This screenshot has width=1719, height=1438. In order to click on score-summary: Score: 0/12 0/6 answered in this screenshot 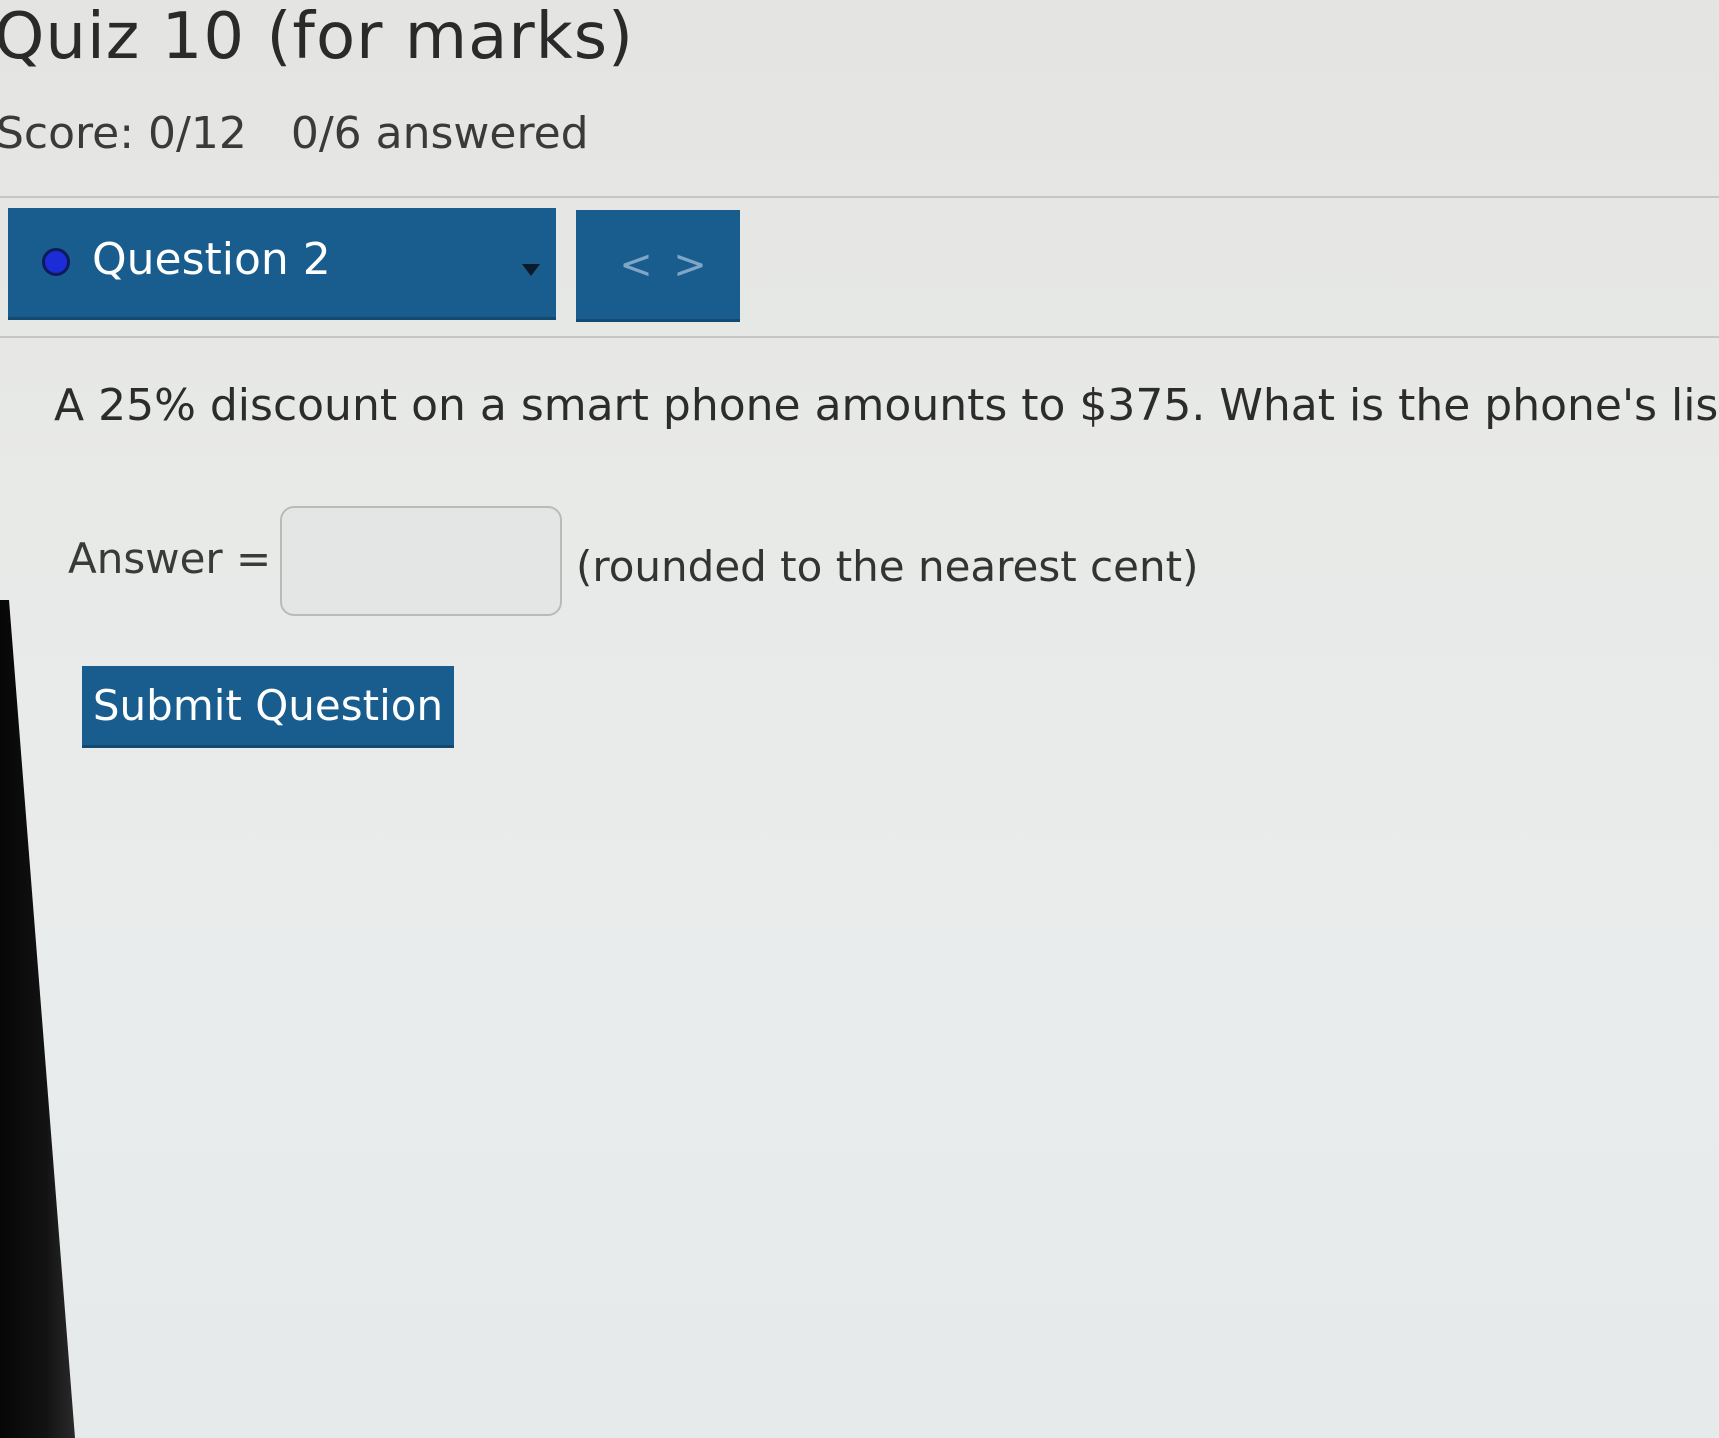, I will do `click(294, 133)`.